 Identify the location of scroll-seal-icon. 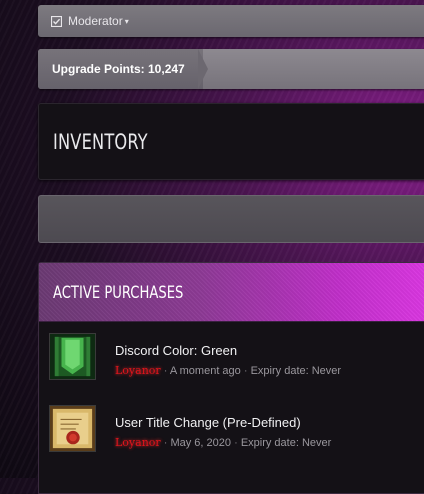
(72, 428).